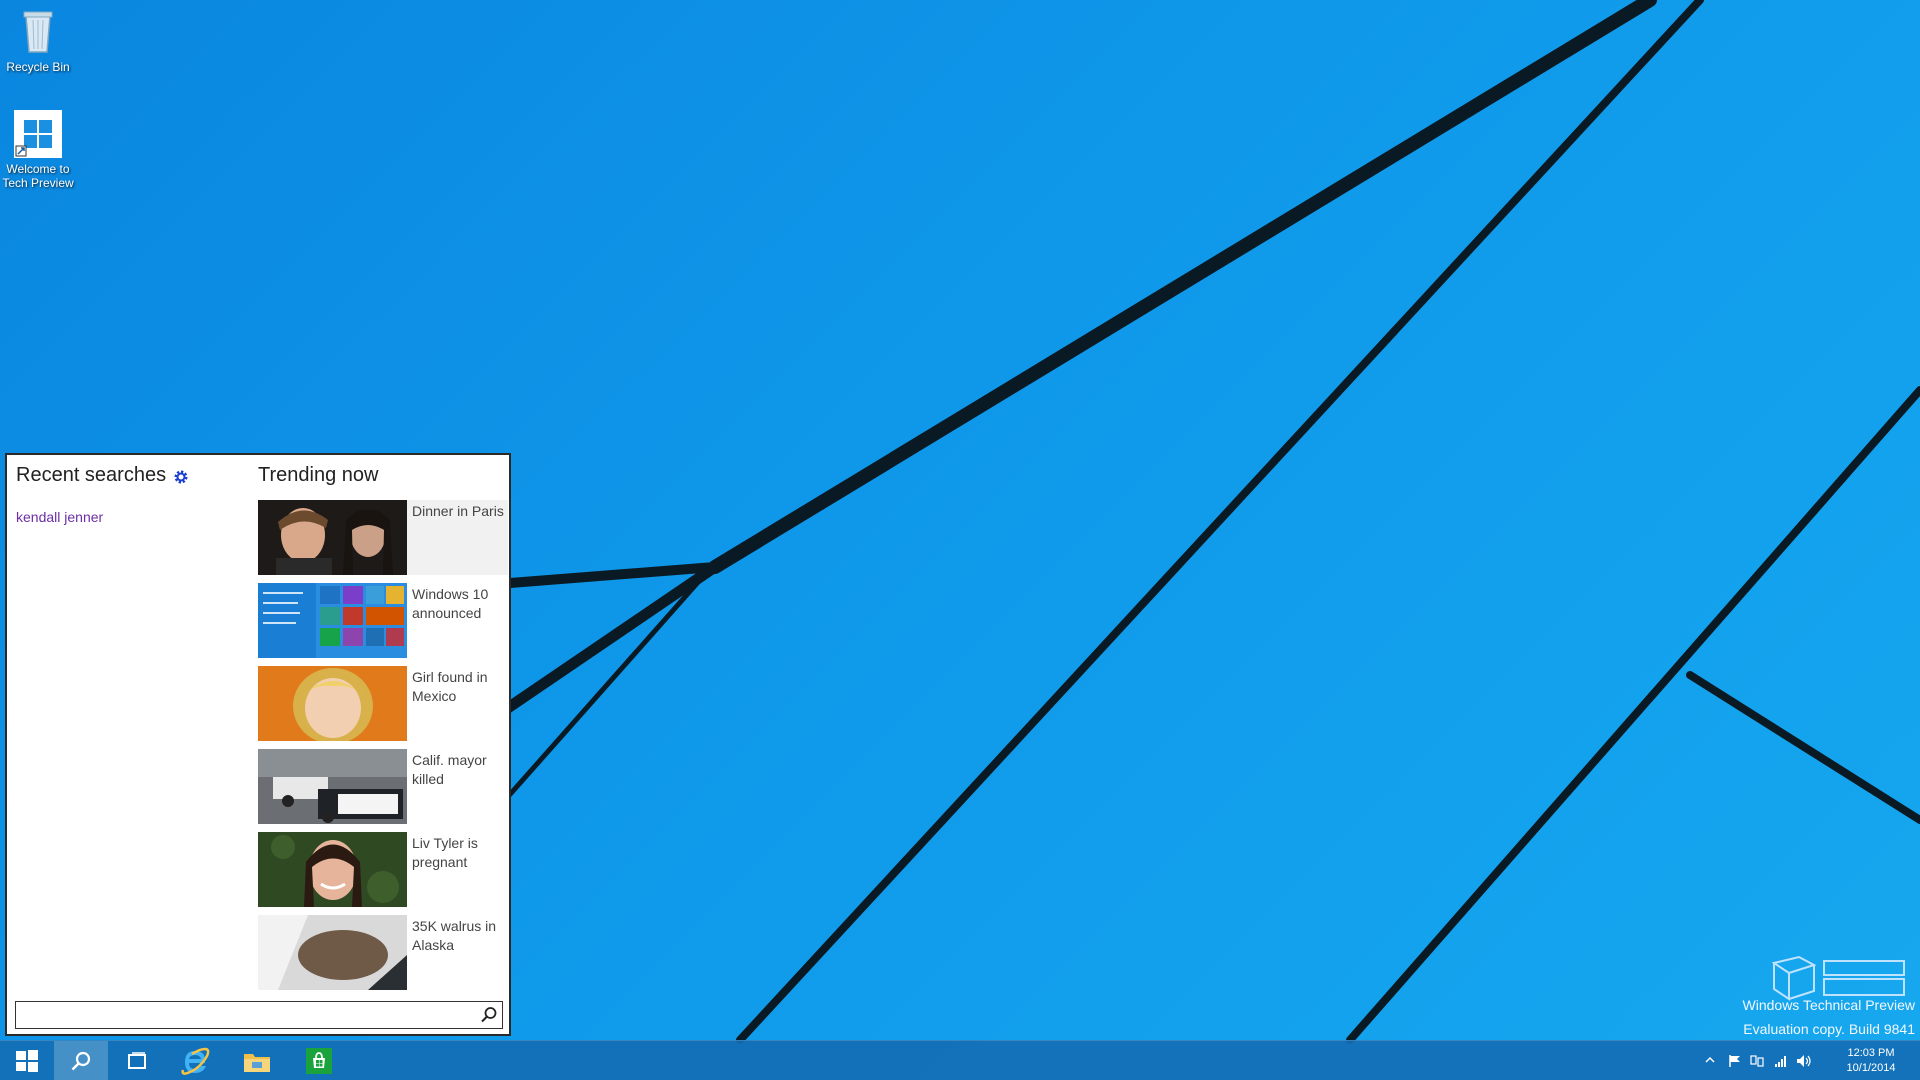 Image resolution: width=1920 pixels, height=1080 pixels. What do you see at coordinates (1871, 1061) in the screenshot?
I see `clock: 12:03 PM 10/1/2014` at bounding box center [1871, 1061].